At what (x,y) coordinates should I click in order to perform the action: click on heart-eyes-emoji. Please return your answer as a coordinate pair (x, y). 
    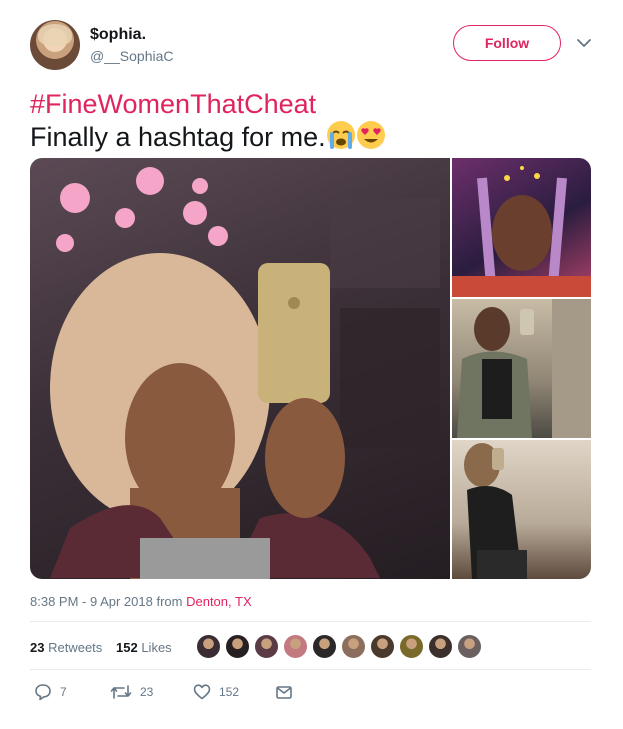
    Looking at the image, I should click on (370, 135).